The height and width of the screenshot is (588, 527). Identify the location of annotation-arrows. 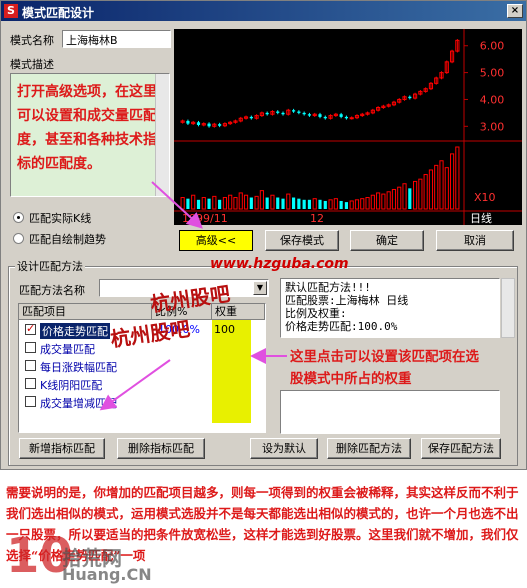
(193, 296).